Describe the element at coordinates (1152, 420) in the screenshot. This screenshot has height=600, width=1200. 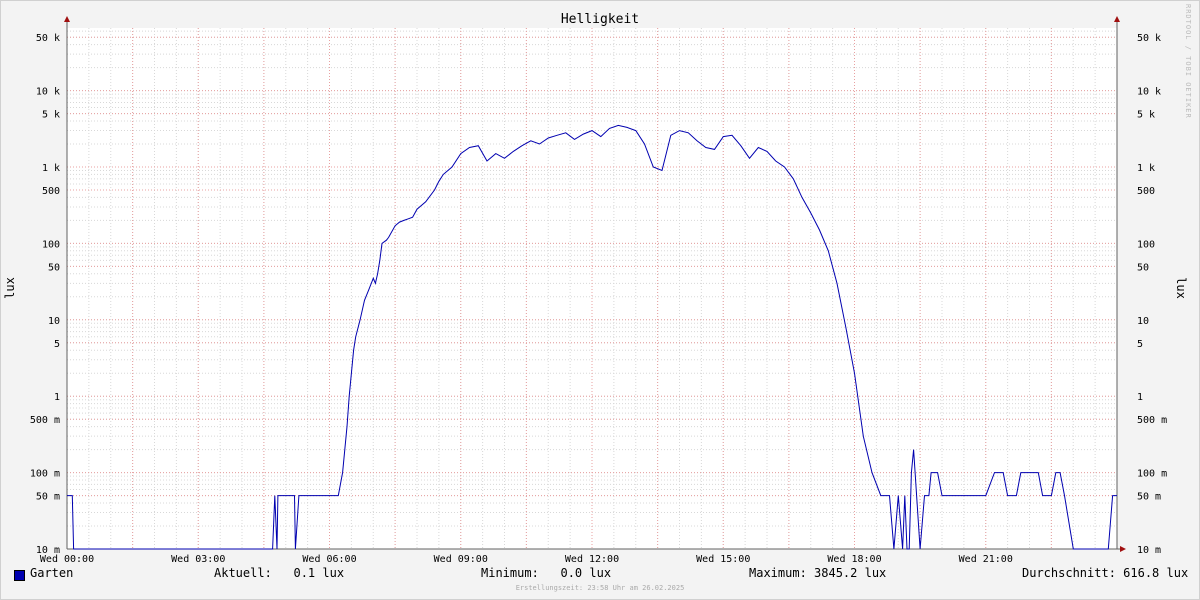
I see `y-tick-label-right: 500 m` at that location.